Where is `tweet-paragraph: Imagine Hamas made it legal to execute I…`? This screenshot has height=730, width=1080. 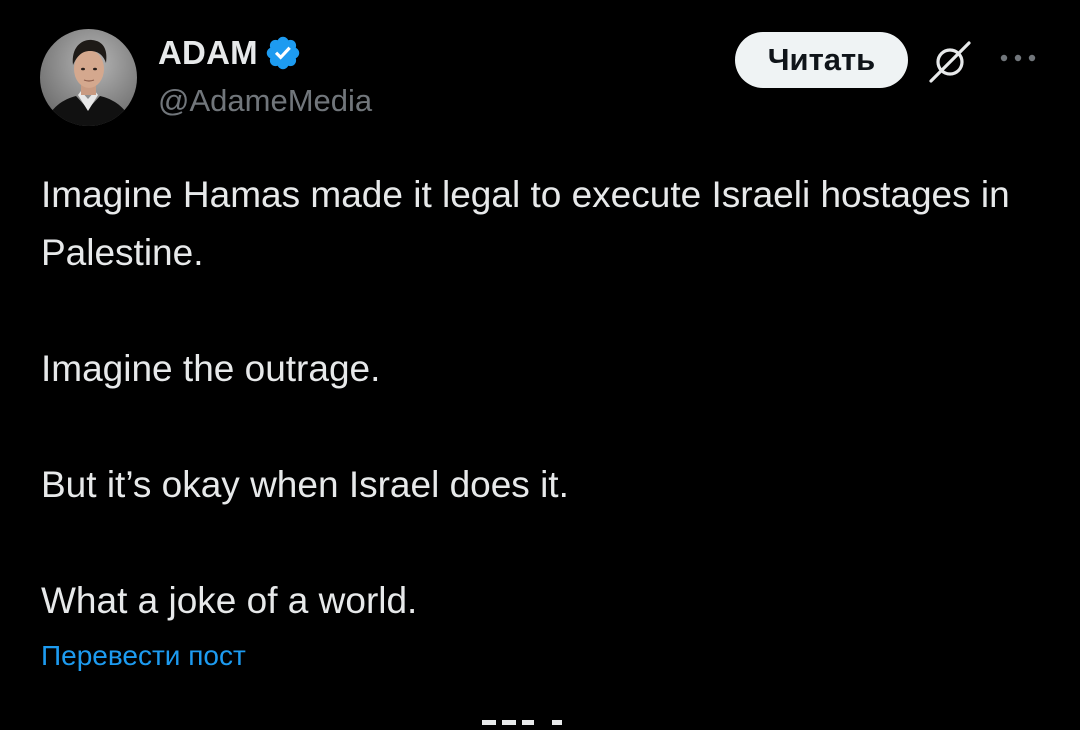 tweet-paragraph: Imagine Hamas made it legal to execute I… is located at coordinates (525, 223).